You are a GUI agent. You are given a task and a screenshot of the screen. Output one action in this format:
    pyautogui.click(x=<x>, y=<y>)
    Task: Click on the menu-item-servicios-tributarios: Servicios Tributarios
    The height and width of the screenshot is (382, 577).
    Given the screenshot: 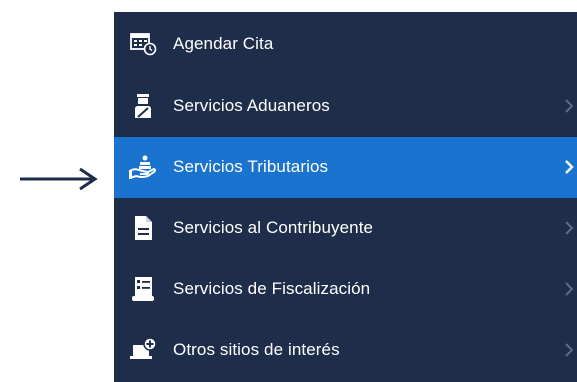 What is the action you would take?
    pyautogui.click(x=345, y=167)
    